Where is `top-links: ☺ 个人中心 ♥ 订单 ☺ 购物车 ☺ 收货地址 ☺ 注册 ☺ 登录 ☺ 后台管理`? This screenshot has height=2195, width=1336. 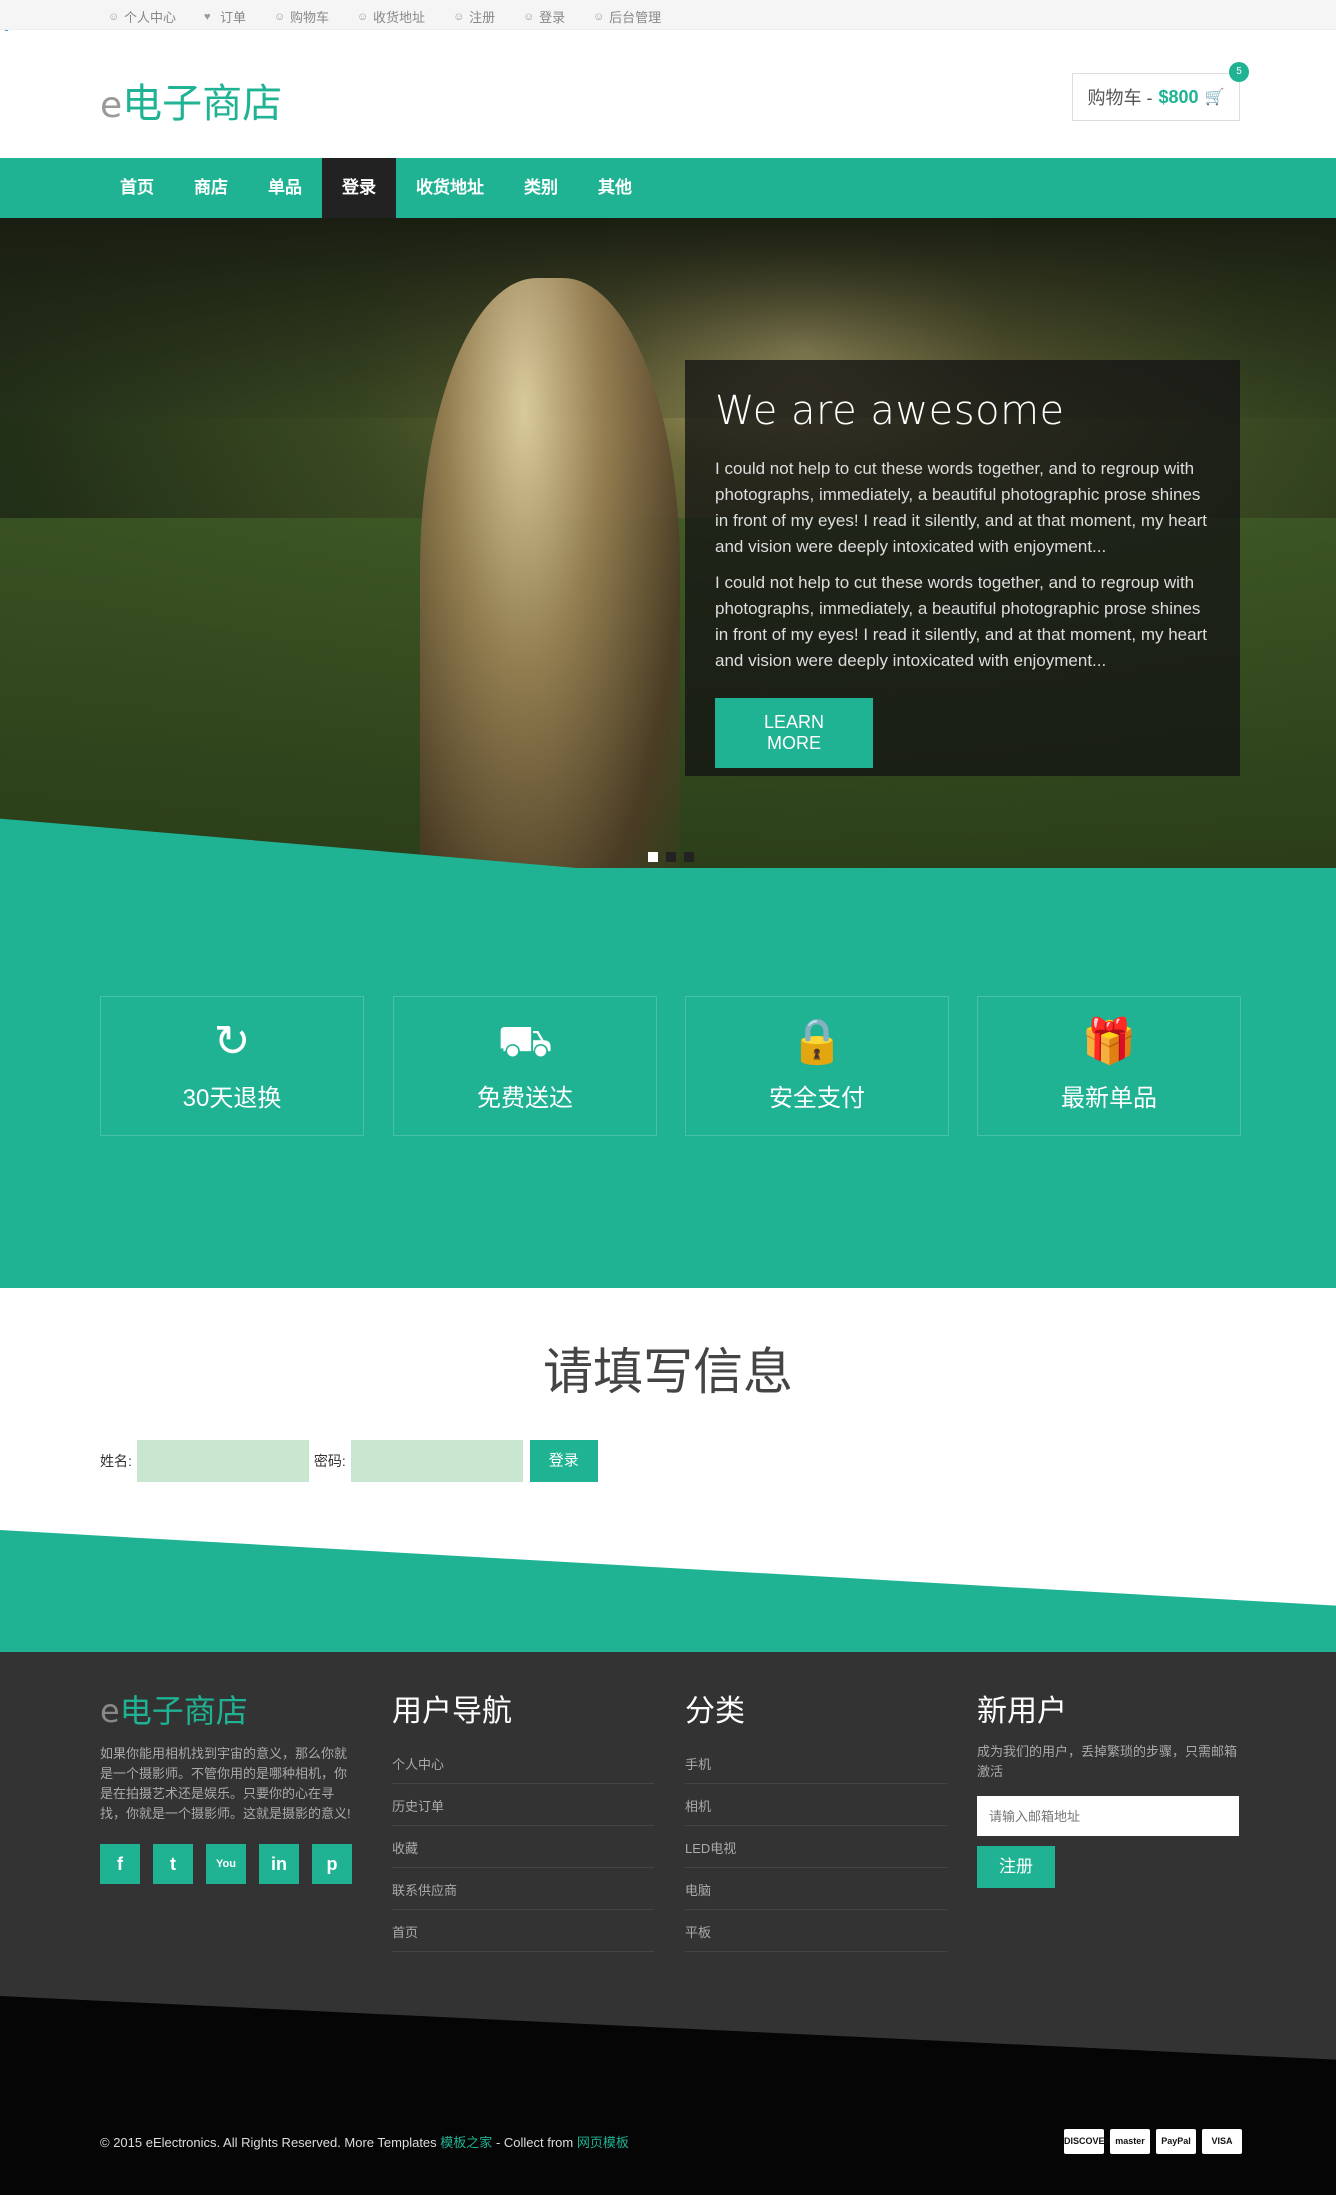
top-links: ☺ 个人中心 ♥ 订单 ☺ 购物车 ☺ 收货地址 ☺ 注册 ☺ 登录 ☺ 后台管理 is located at coordinates (384, 16).